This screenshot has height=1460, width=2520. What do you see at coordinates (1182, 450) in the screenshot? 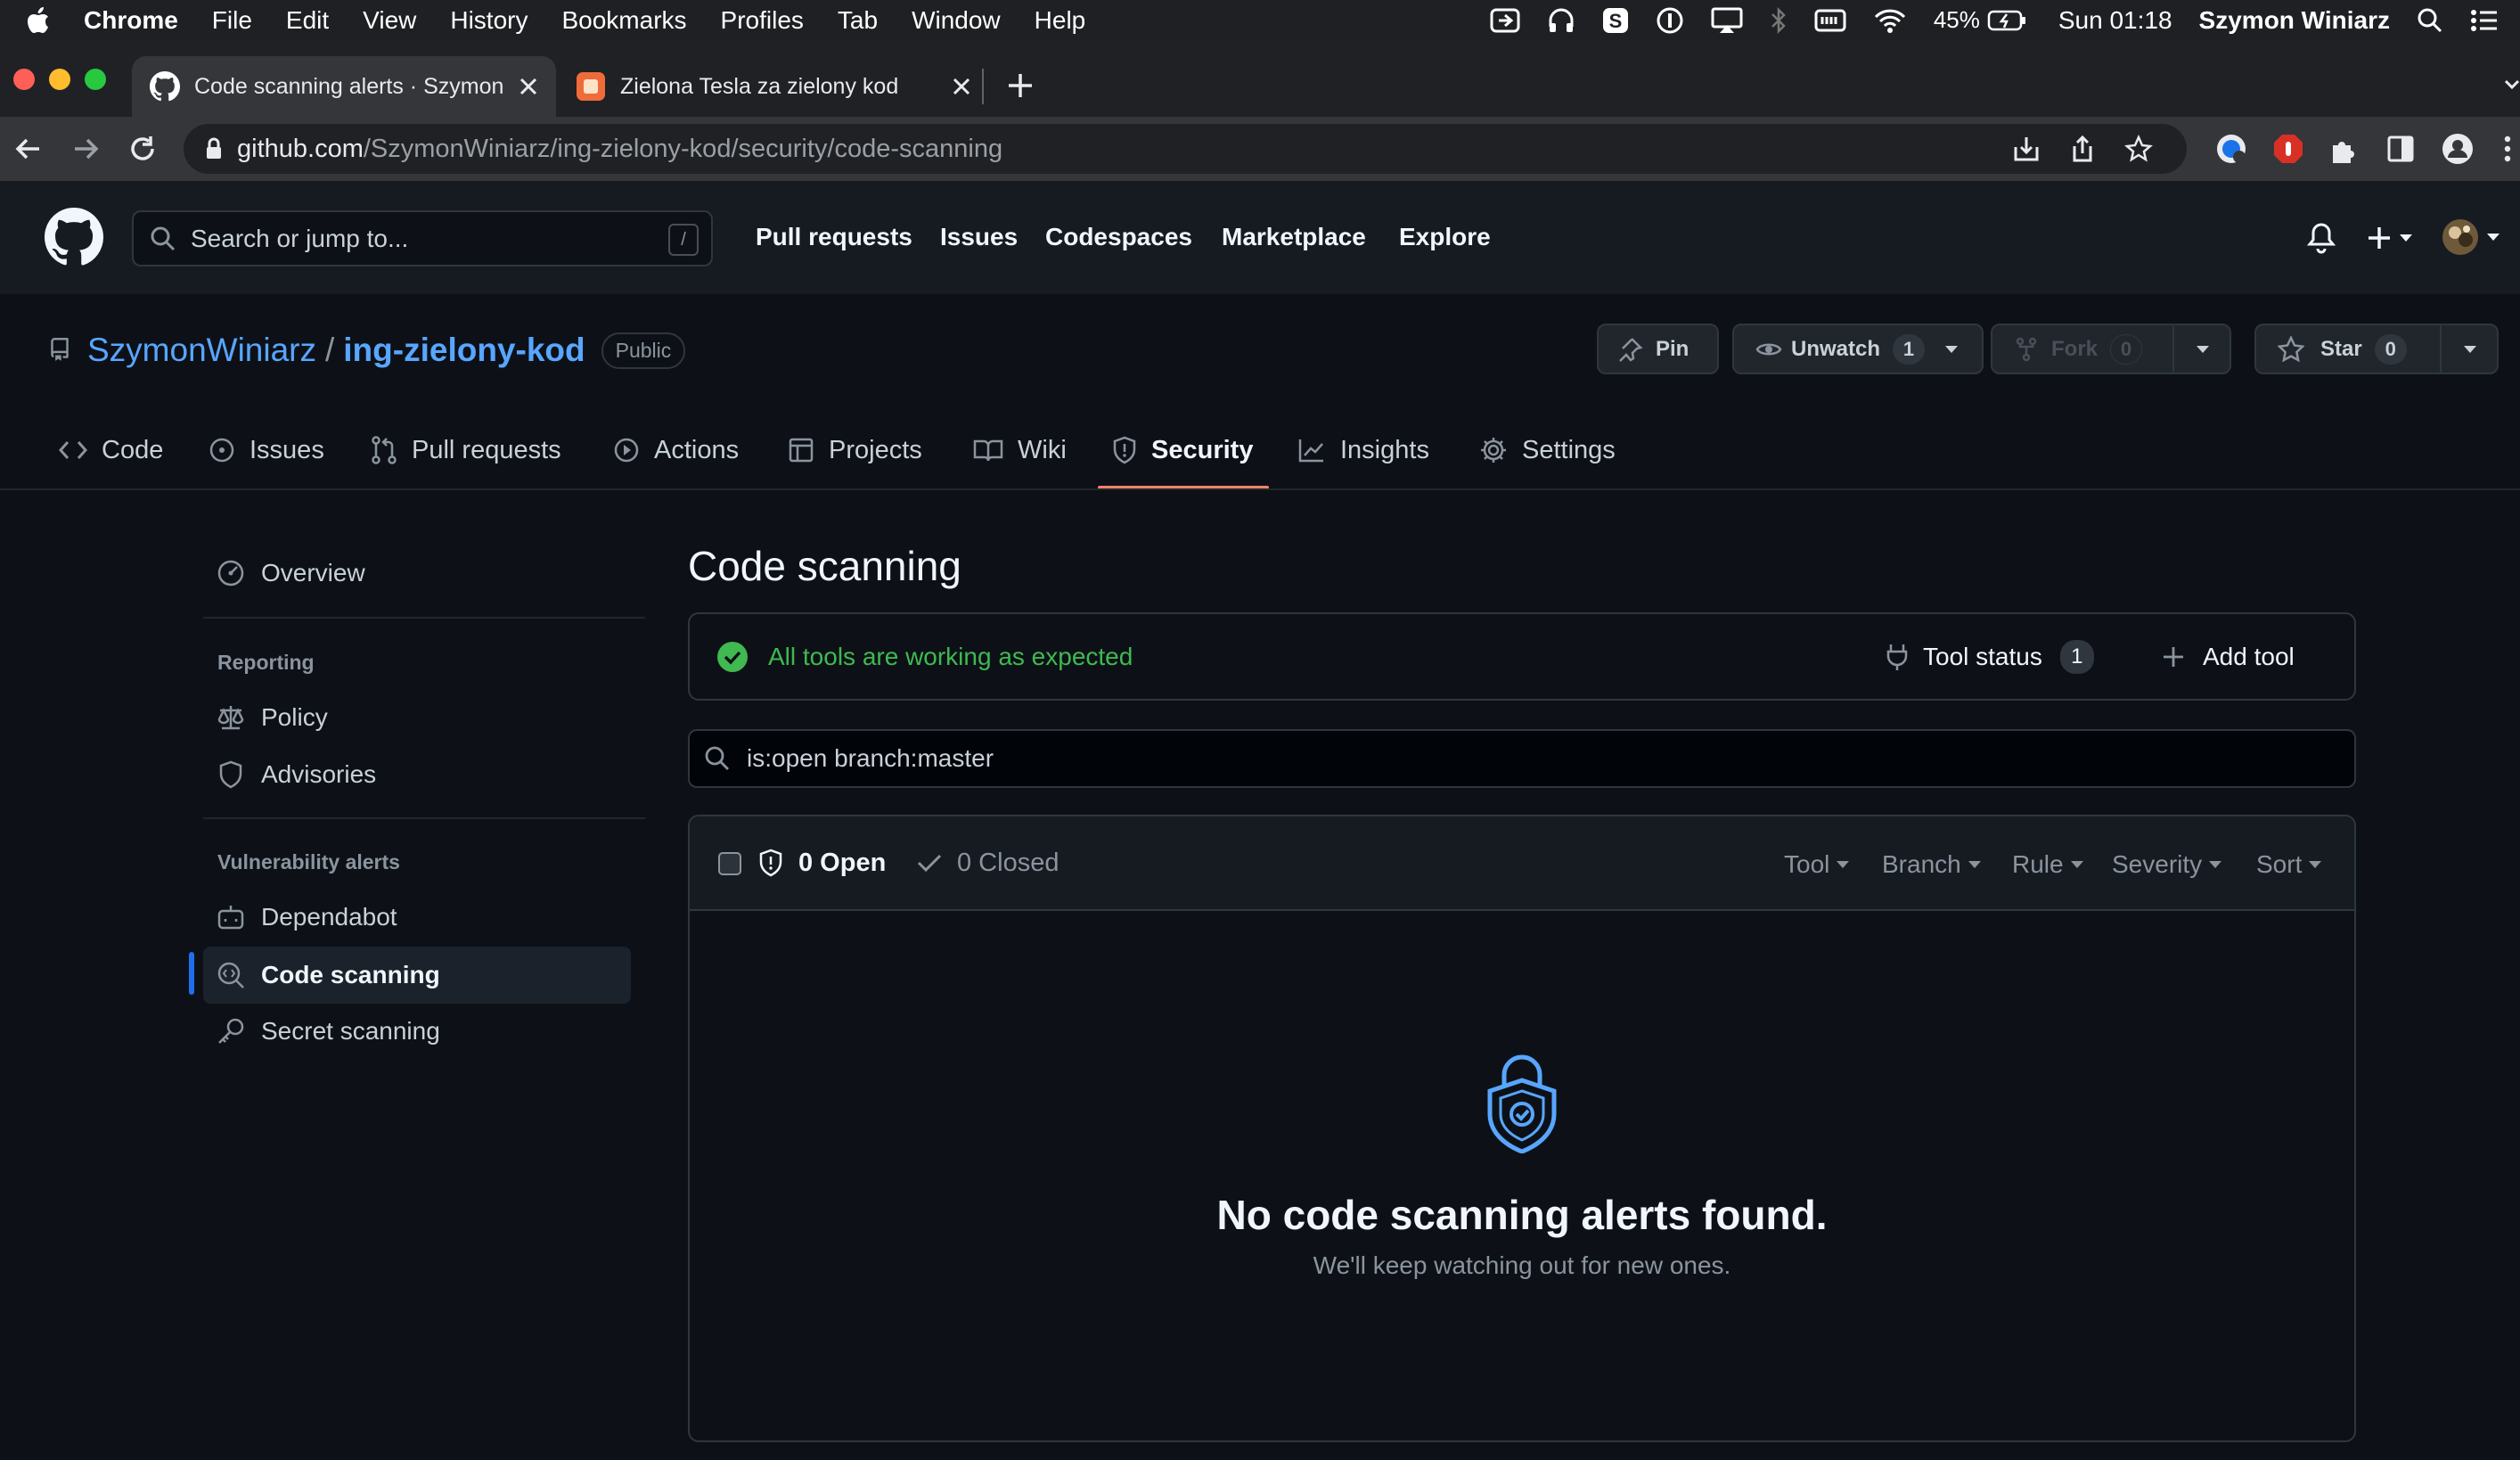
I see `tab-security: Security` at bounding box center [1182, 450].